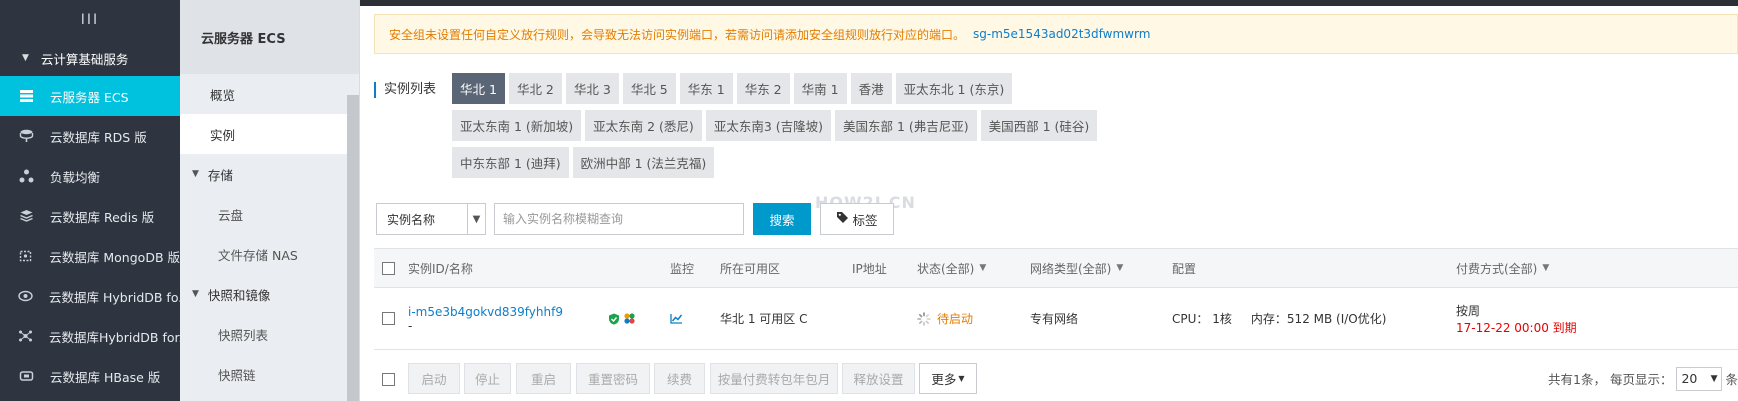 The width and height of the screenshot is (1738, 401). Describe the element at coordinates (1184, 268) in the screenshot. I see `header-config: 配置` at that location.